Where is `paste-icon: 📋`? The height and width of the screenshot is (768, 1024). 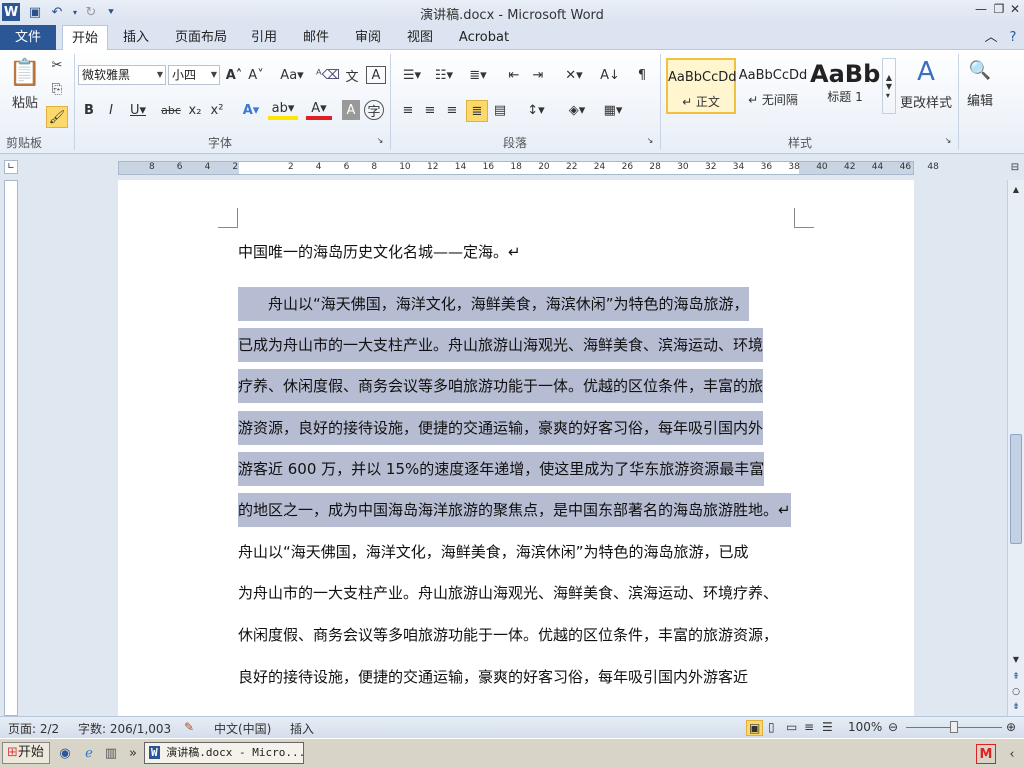
paste-icon: 📋 is located at coordinates (25, 73).